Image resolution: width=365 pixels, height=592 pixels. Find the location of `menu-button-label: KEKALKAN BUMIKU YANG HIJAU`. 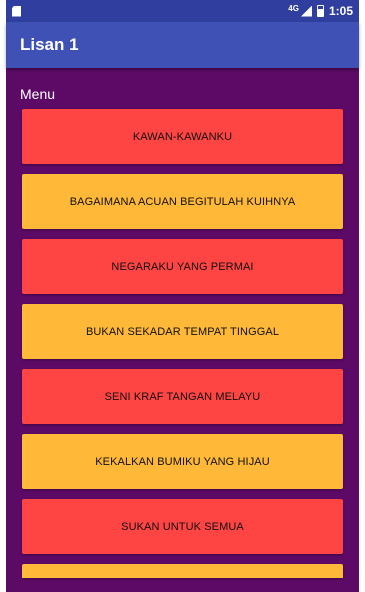

menu-button-label: KEKALKAN BUMIKU YANG HIJAU is located at coordinates (182, 461).